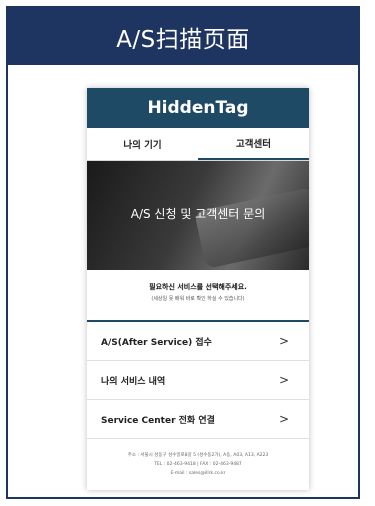 Image resolution: width=375 pixels, height=506 pixels. What do you see at coordinates (156, 342) in the screenshot?
I see `menu-item-label: A/S(After Service) 접수` at bounding box center [156, 342].